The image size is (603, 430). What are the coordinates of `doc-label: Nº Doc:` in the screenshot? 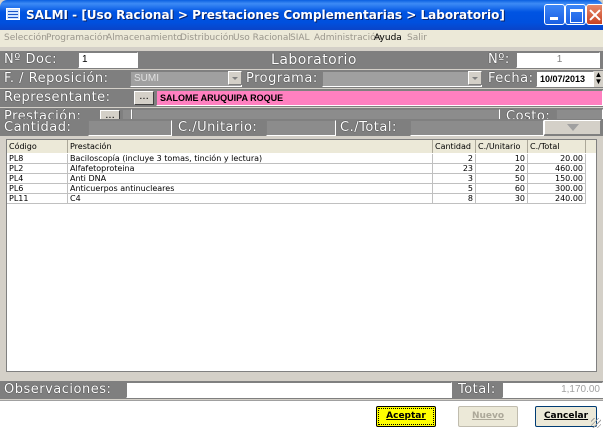 It's located at (30, 59).